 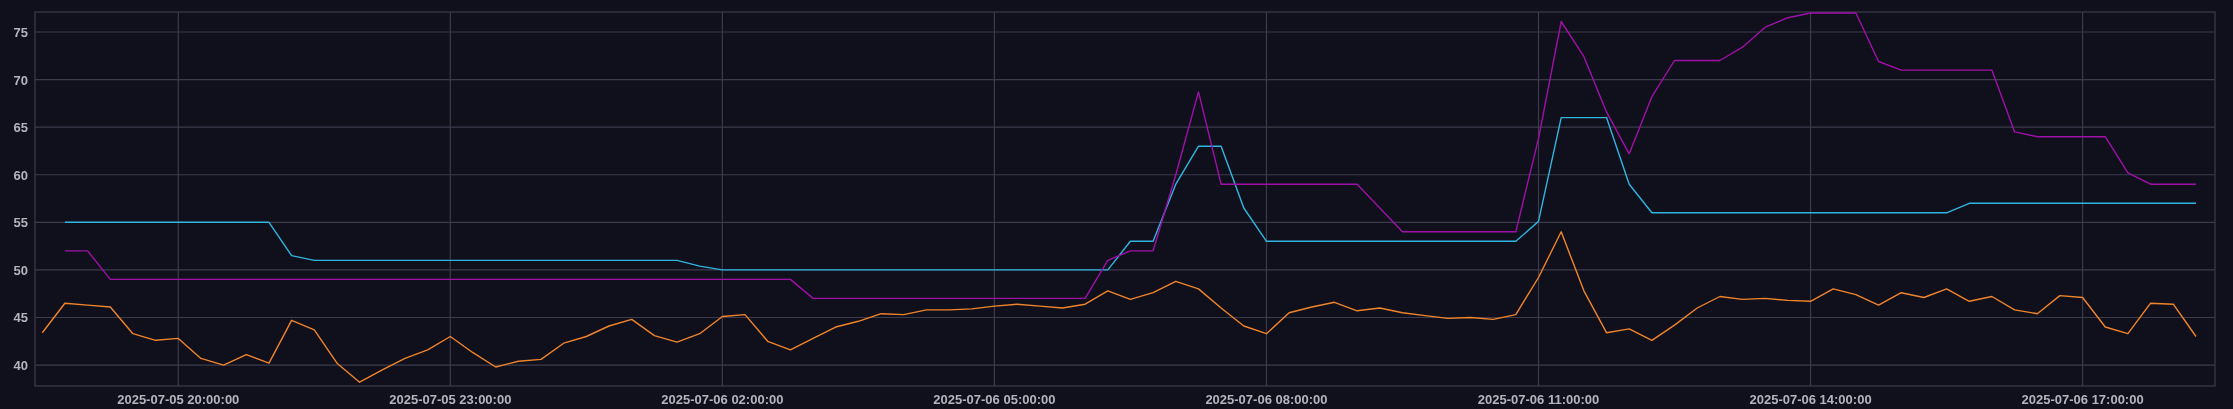 I want to click on axis-tick-label: 2025-07-06 17:00:00, so click(x=2082, y=399).